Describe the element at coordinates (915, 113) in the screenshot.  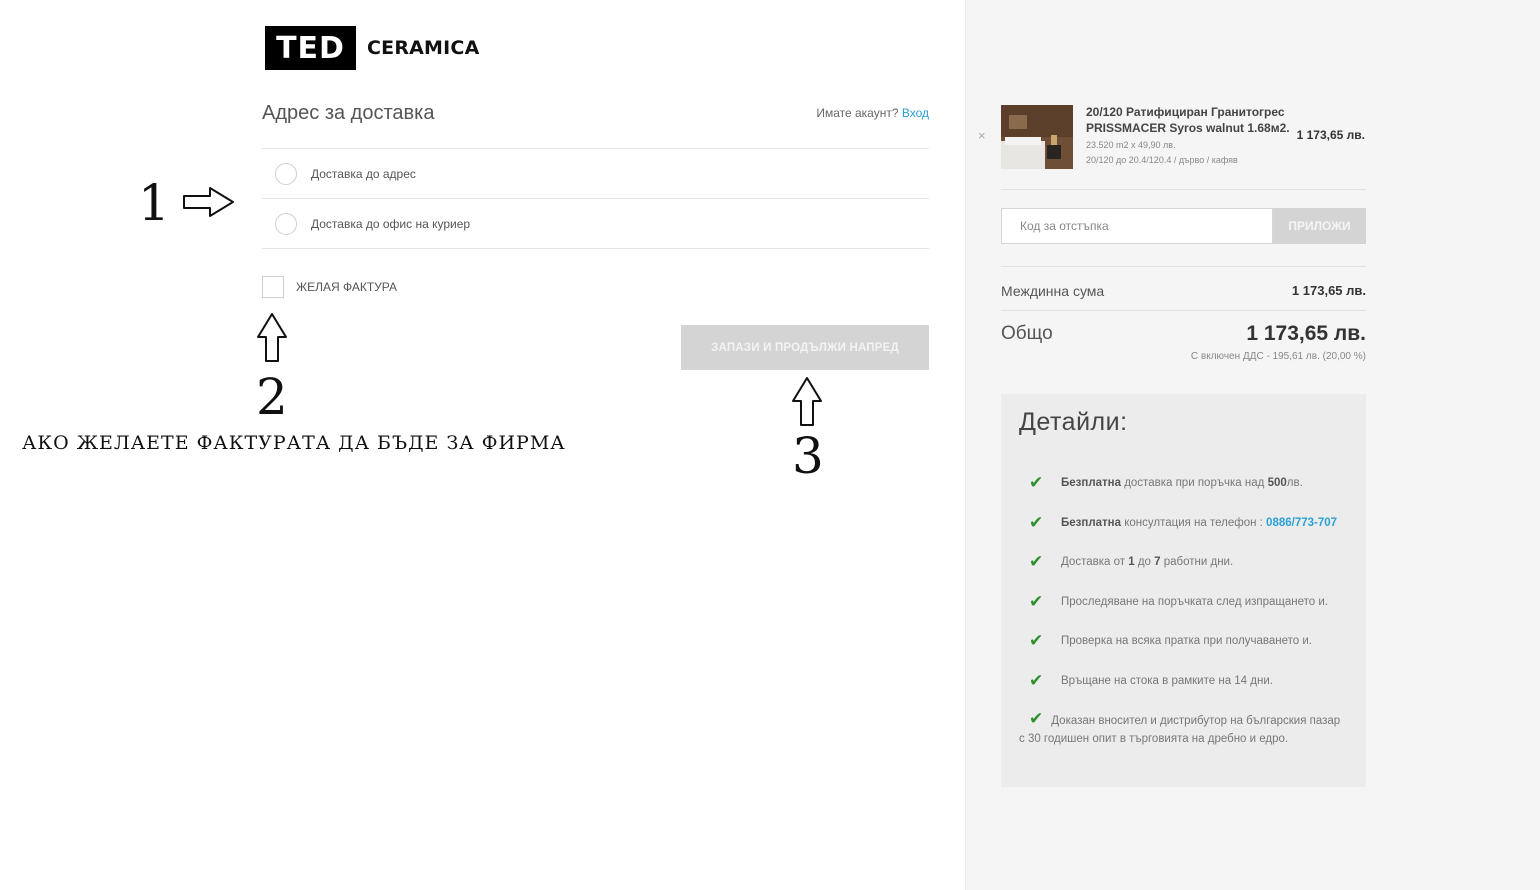
I see `login-link: Вход` at that location.